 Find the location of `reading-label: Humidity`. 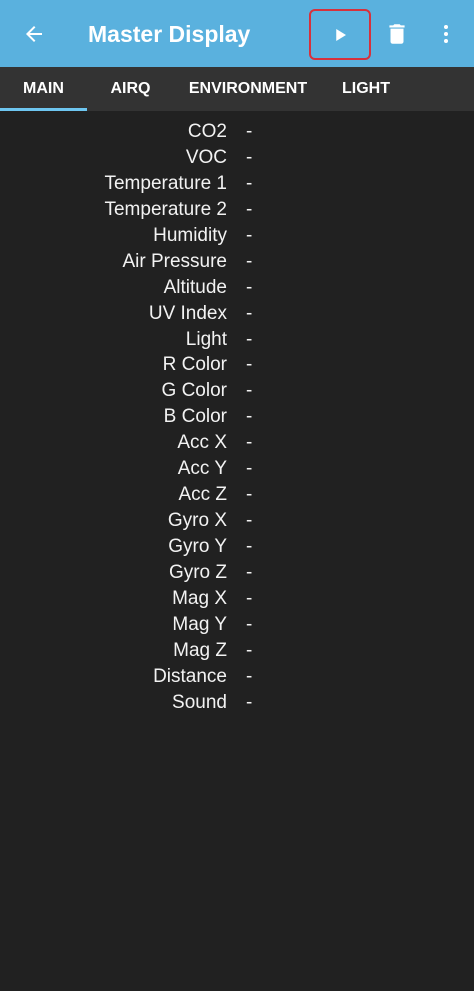

reading-label: Humidity is located at coordinates (190, 235).